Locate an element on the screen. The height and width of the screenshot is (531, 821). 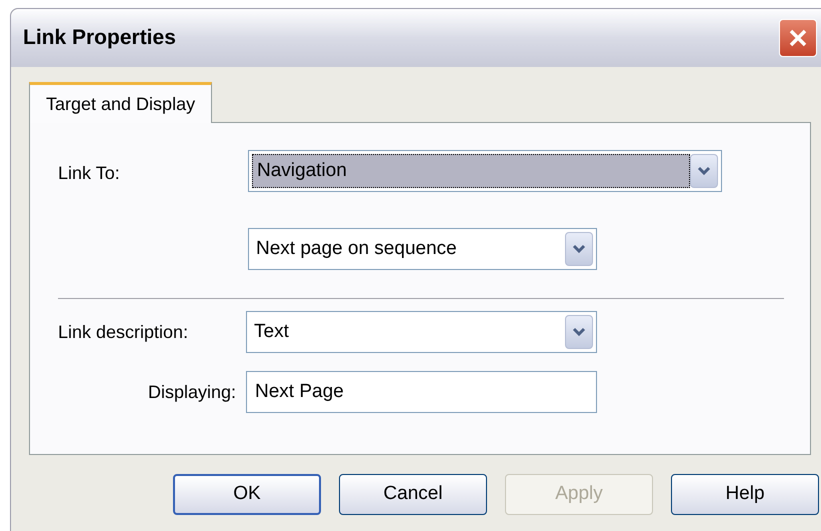
close-button is located at coordinates (798, 38).